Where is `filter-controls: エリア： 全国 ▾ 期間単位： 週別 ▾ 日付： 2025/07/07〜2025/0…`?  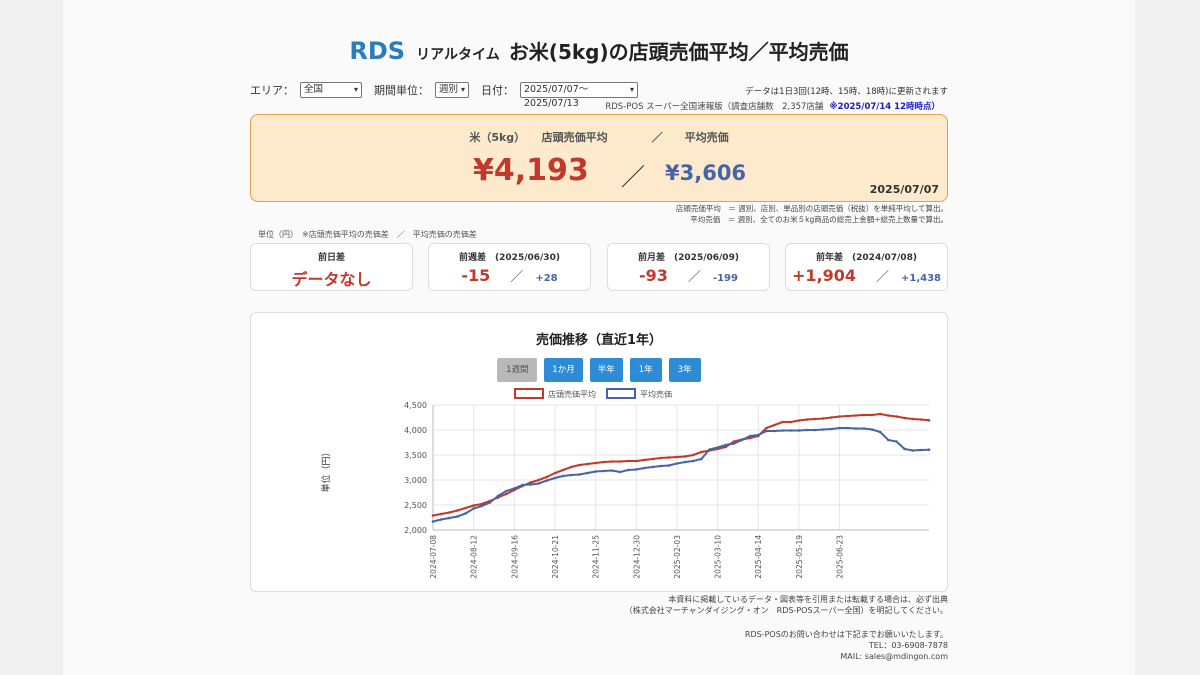
filter-controls: エリア： 全国 ▾ 期間単位： 週別 ▾ 日付： 2025/07/07〜2025/0… is located at coordinates (450, 95).